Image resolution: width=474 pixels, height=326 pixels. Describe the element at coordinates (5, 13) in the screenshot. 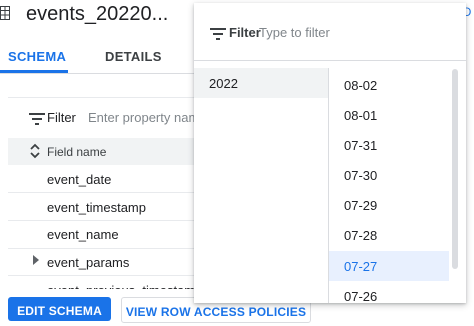

I see `table-icon` at that location.